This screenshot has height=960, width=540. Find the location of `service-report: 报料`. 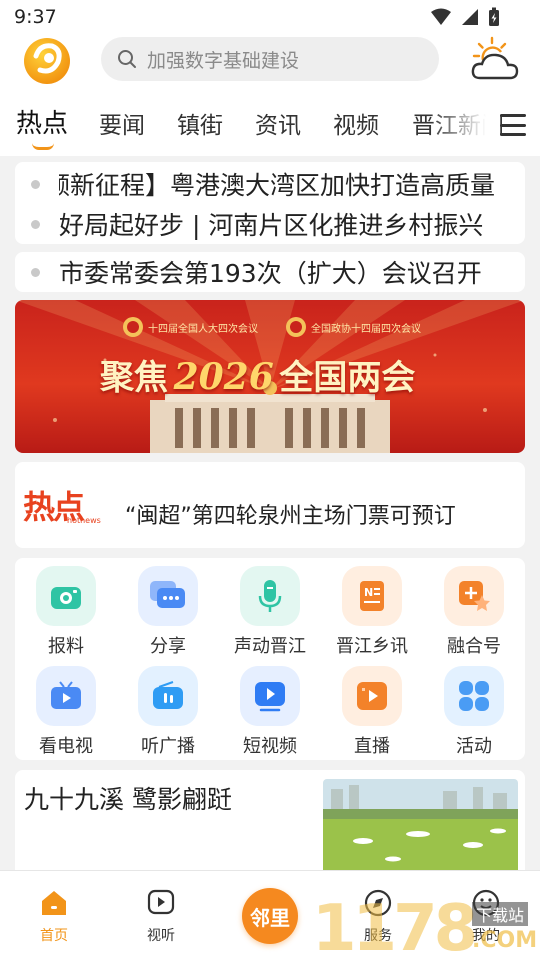

service-report: 报料 is located at coordinates (66, 612).